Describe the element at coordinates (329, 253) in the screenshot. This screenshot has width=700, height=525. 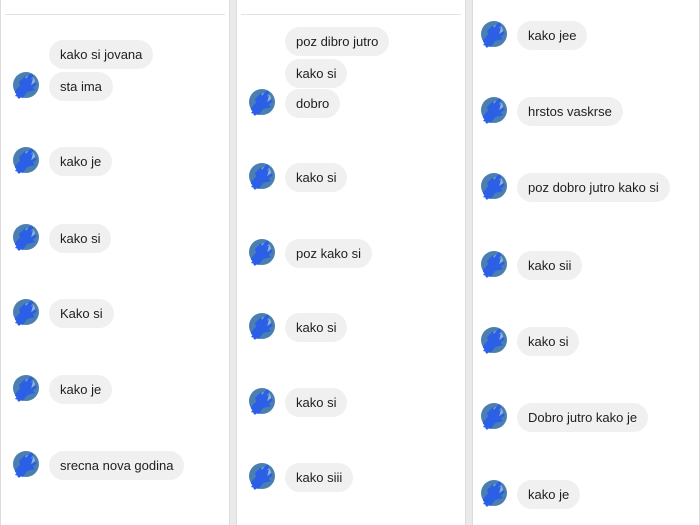
I see `message-bubble: poz kako si` at that location.